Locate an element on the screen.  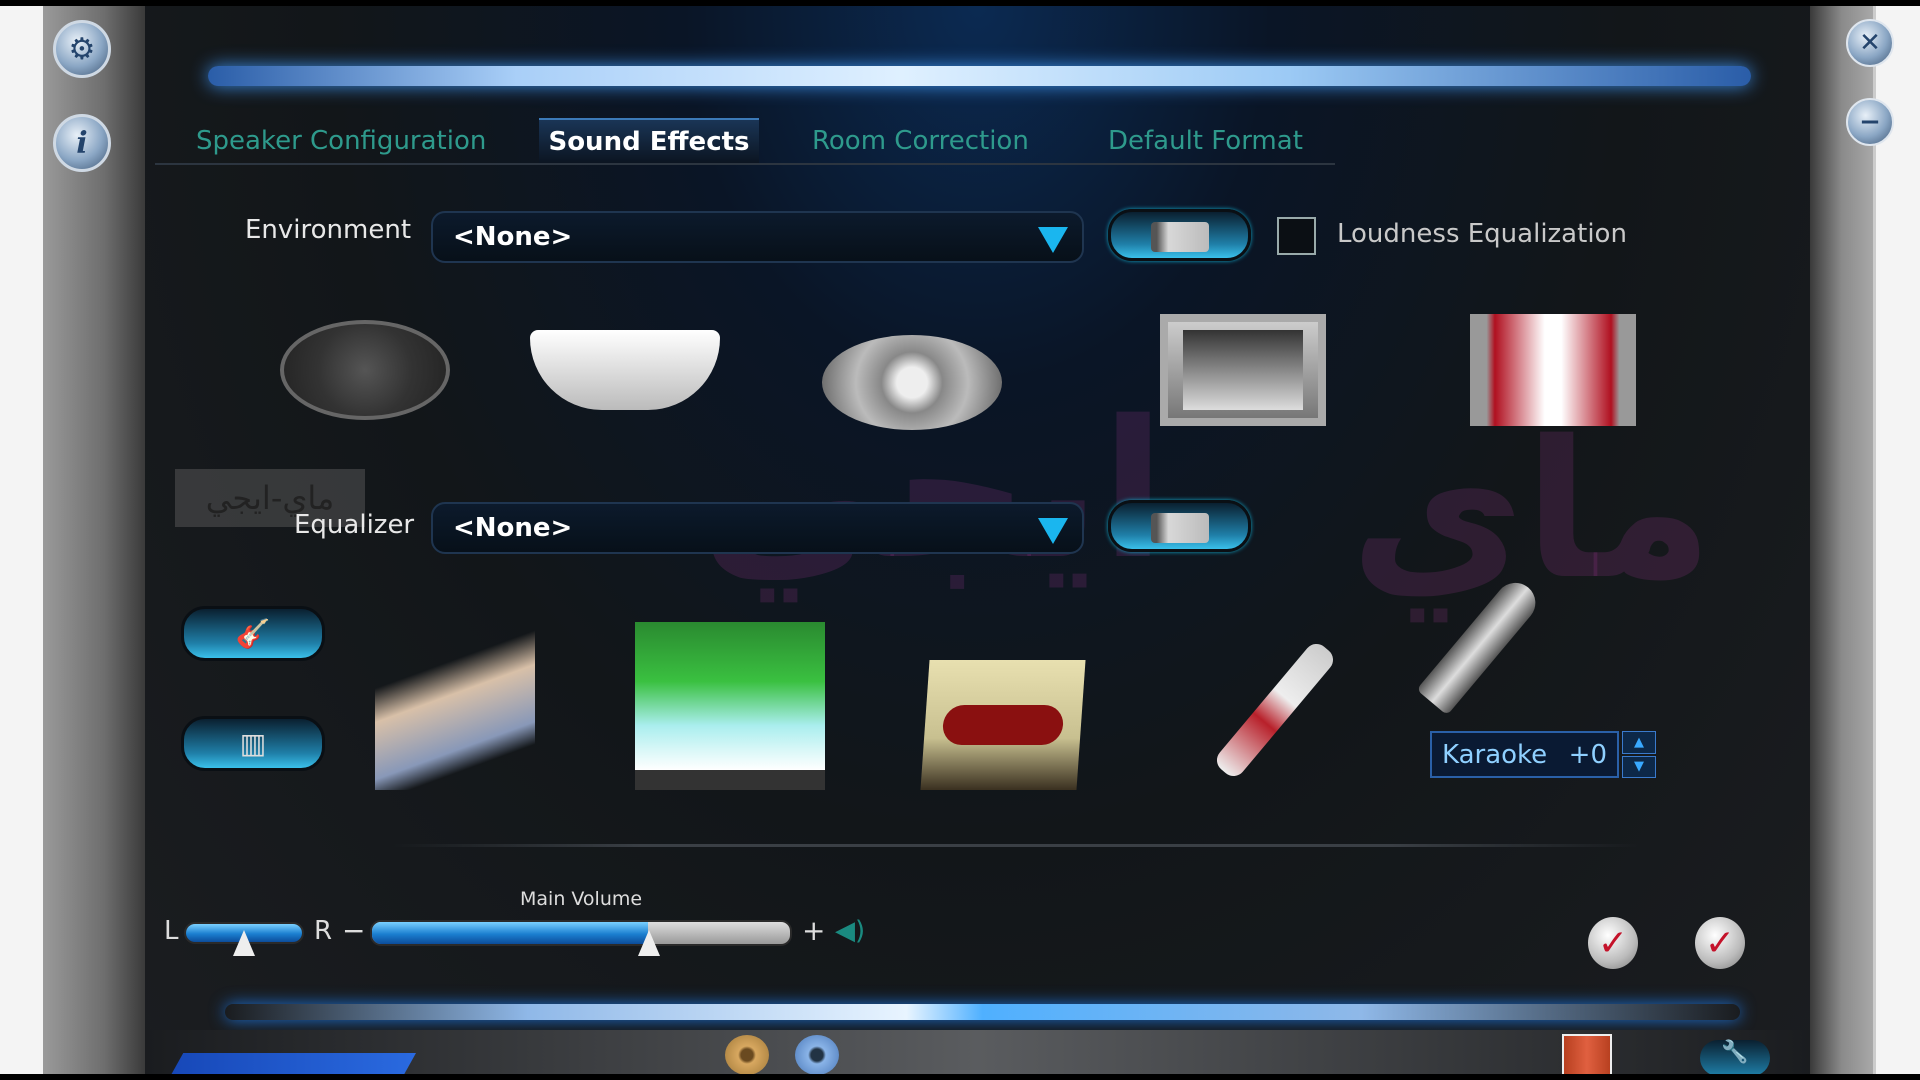
speaker-icon: ◀) is located at coordinates (850, 931).